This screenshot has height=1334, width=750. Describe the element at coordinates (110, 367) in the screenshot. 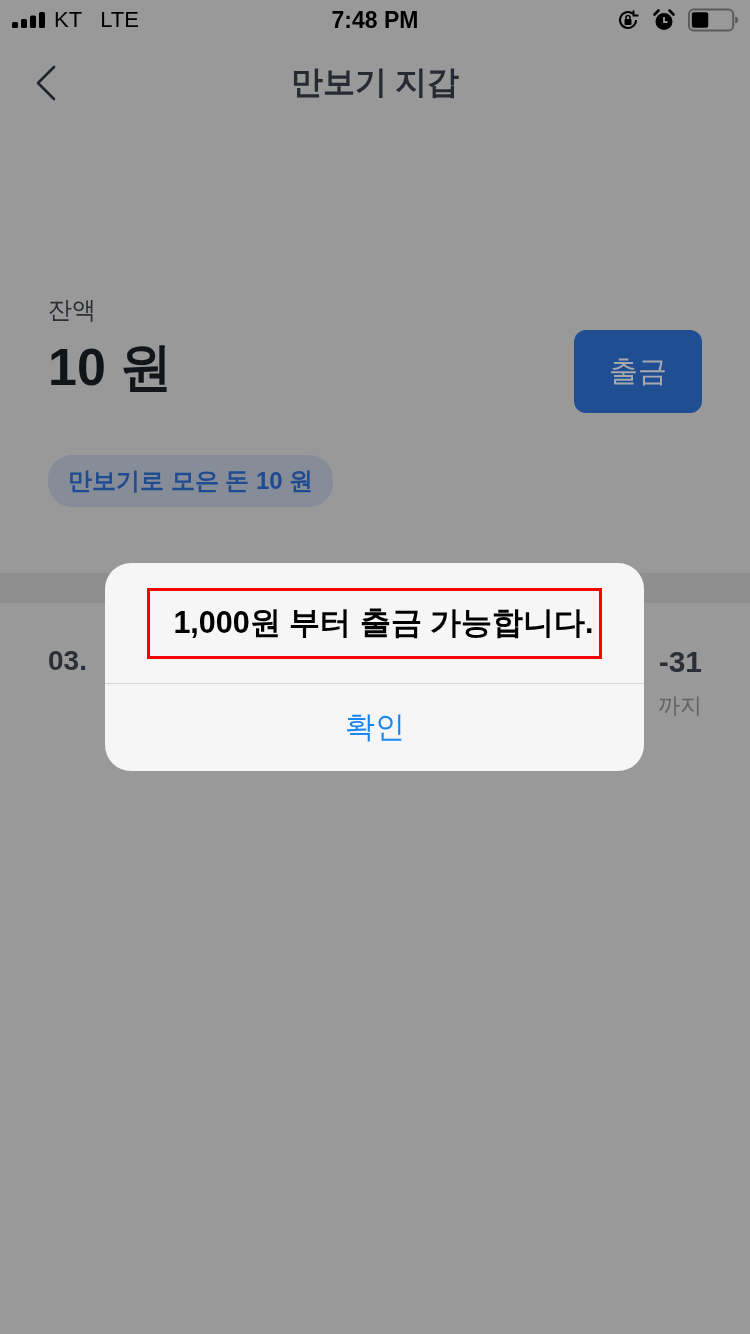

I see `balance-amount: 10 원` at that location.